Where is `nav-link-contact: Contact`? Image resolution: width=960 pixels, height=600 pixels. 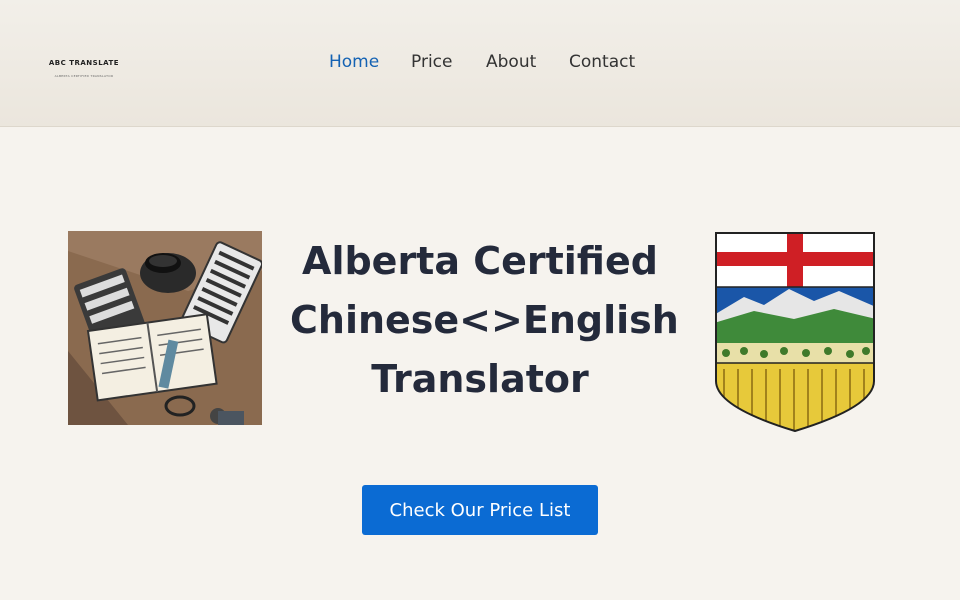 nav-link-contact: Contact is located at coordinates (602, 62).